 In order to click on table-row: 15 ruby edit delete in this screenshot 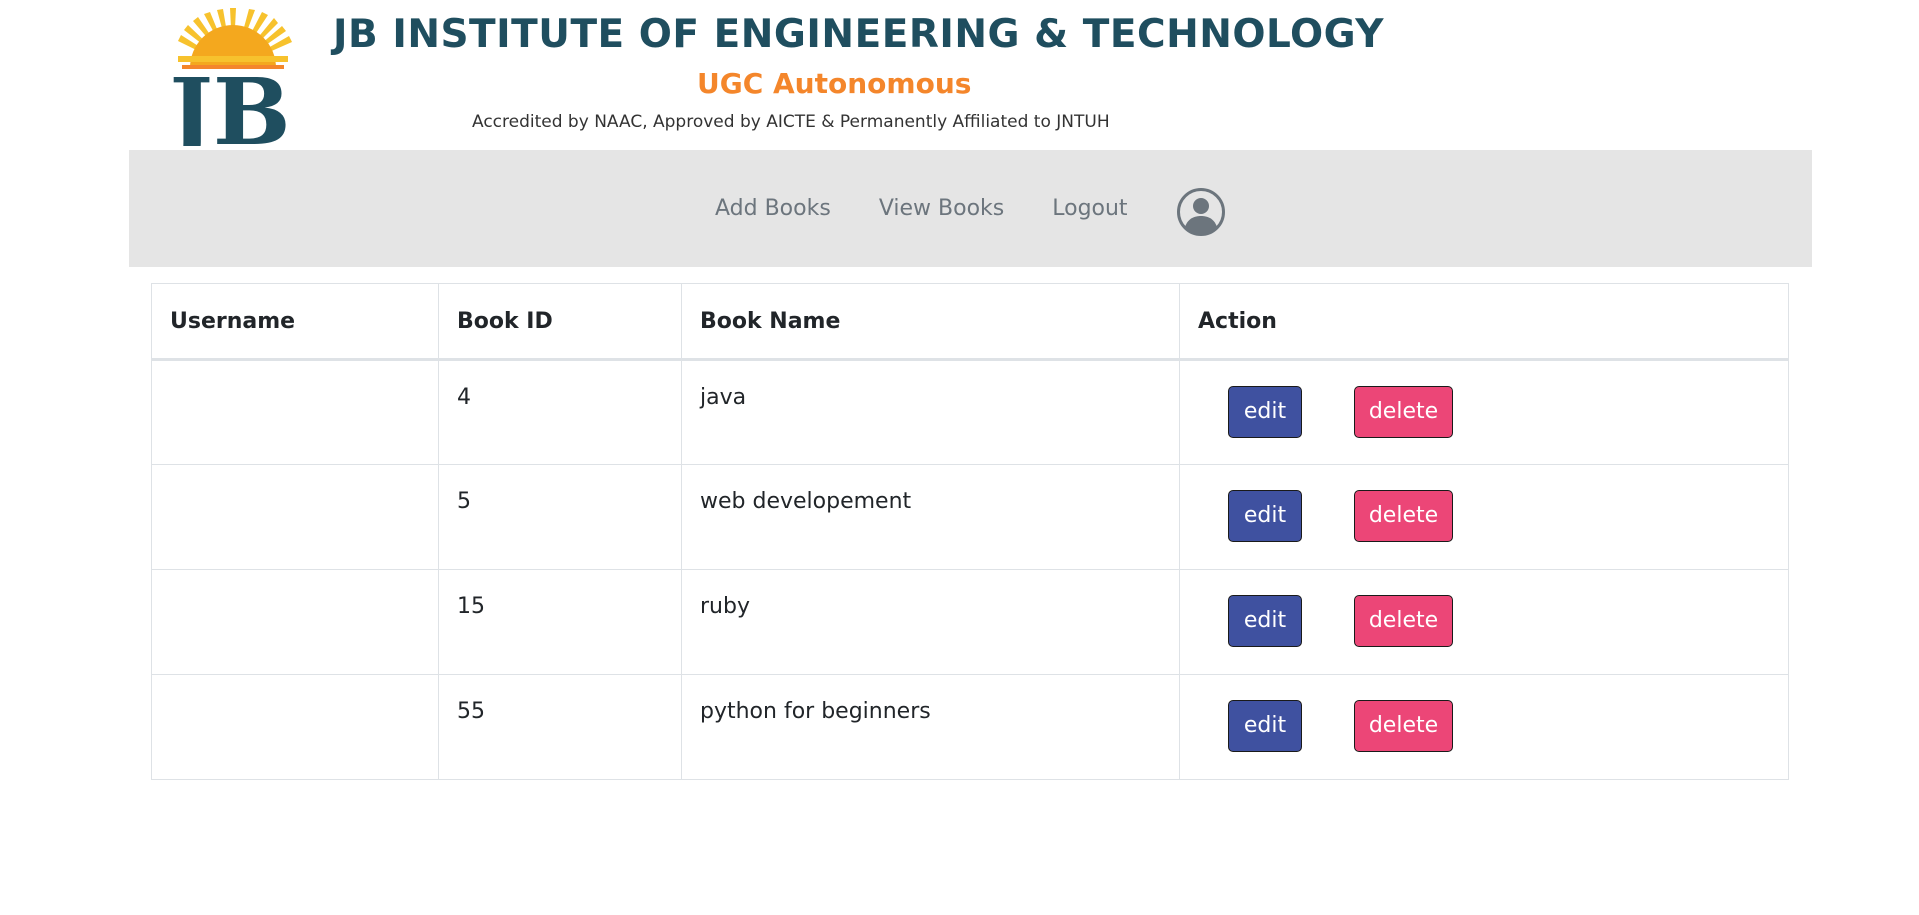, I will do `click(970, 622)`.